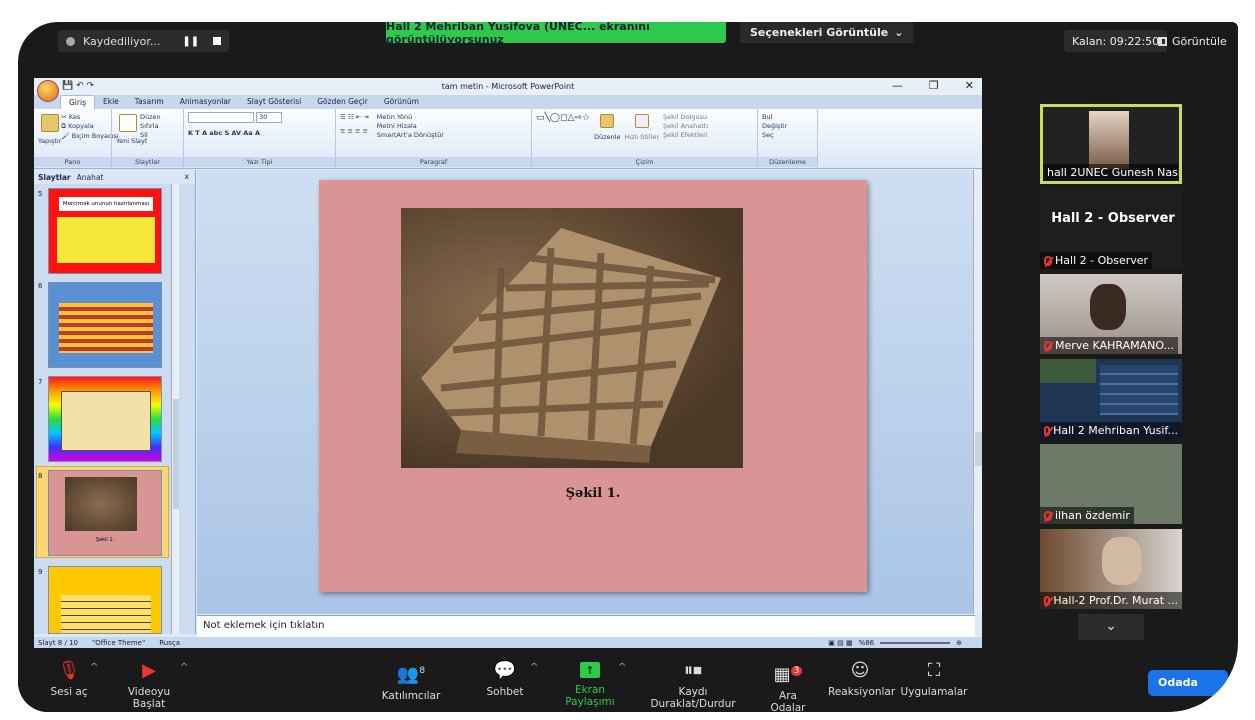 The height and width of the screenshot is (720, 1255). Describe the element at coordinates (534, 667) in the screenshot. I see `chat-options-caret: ^` at that location.